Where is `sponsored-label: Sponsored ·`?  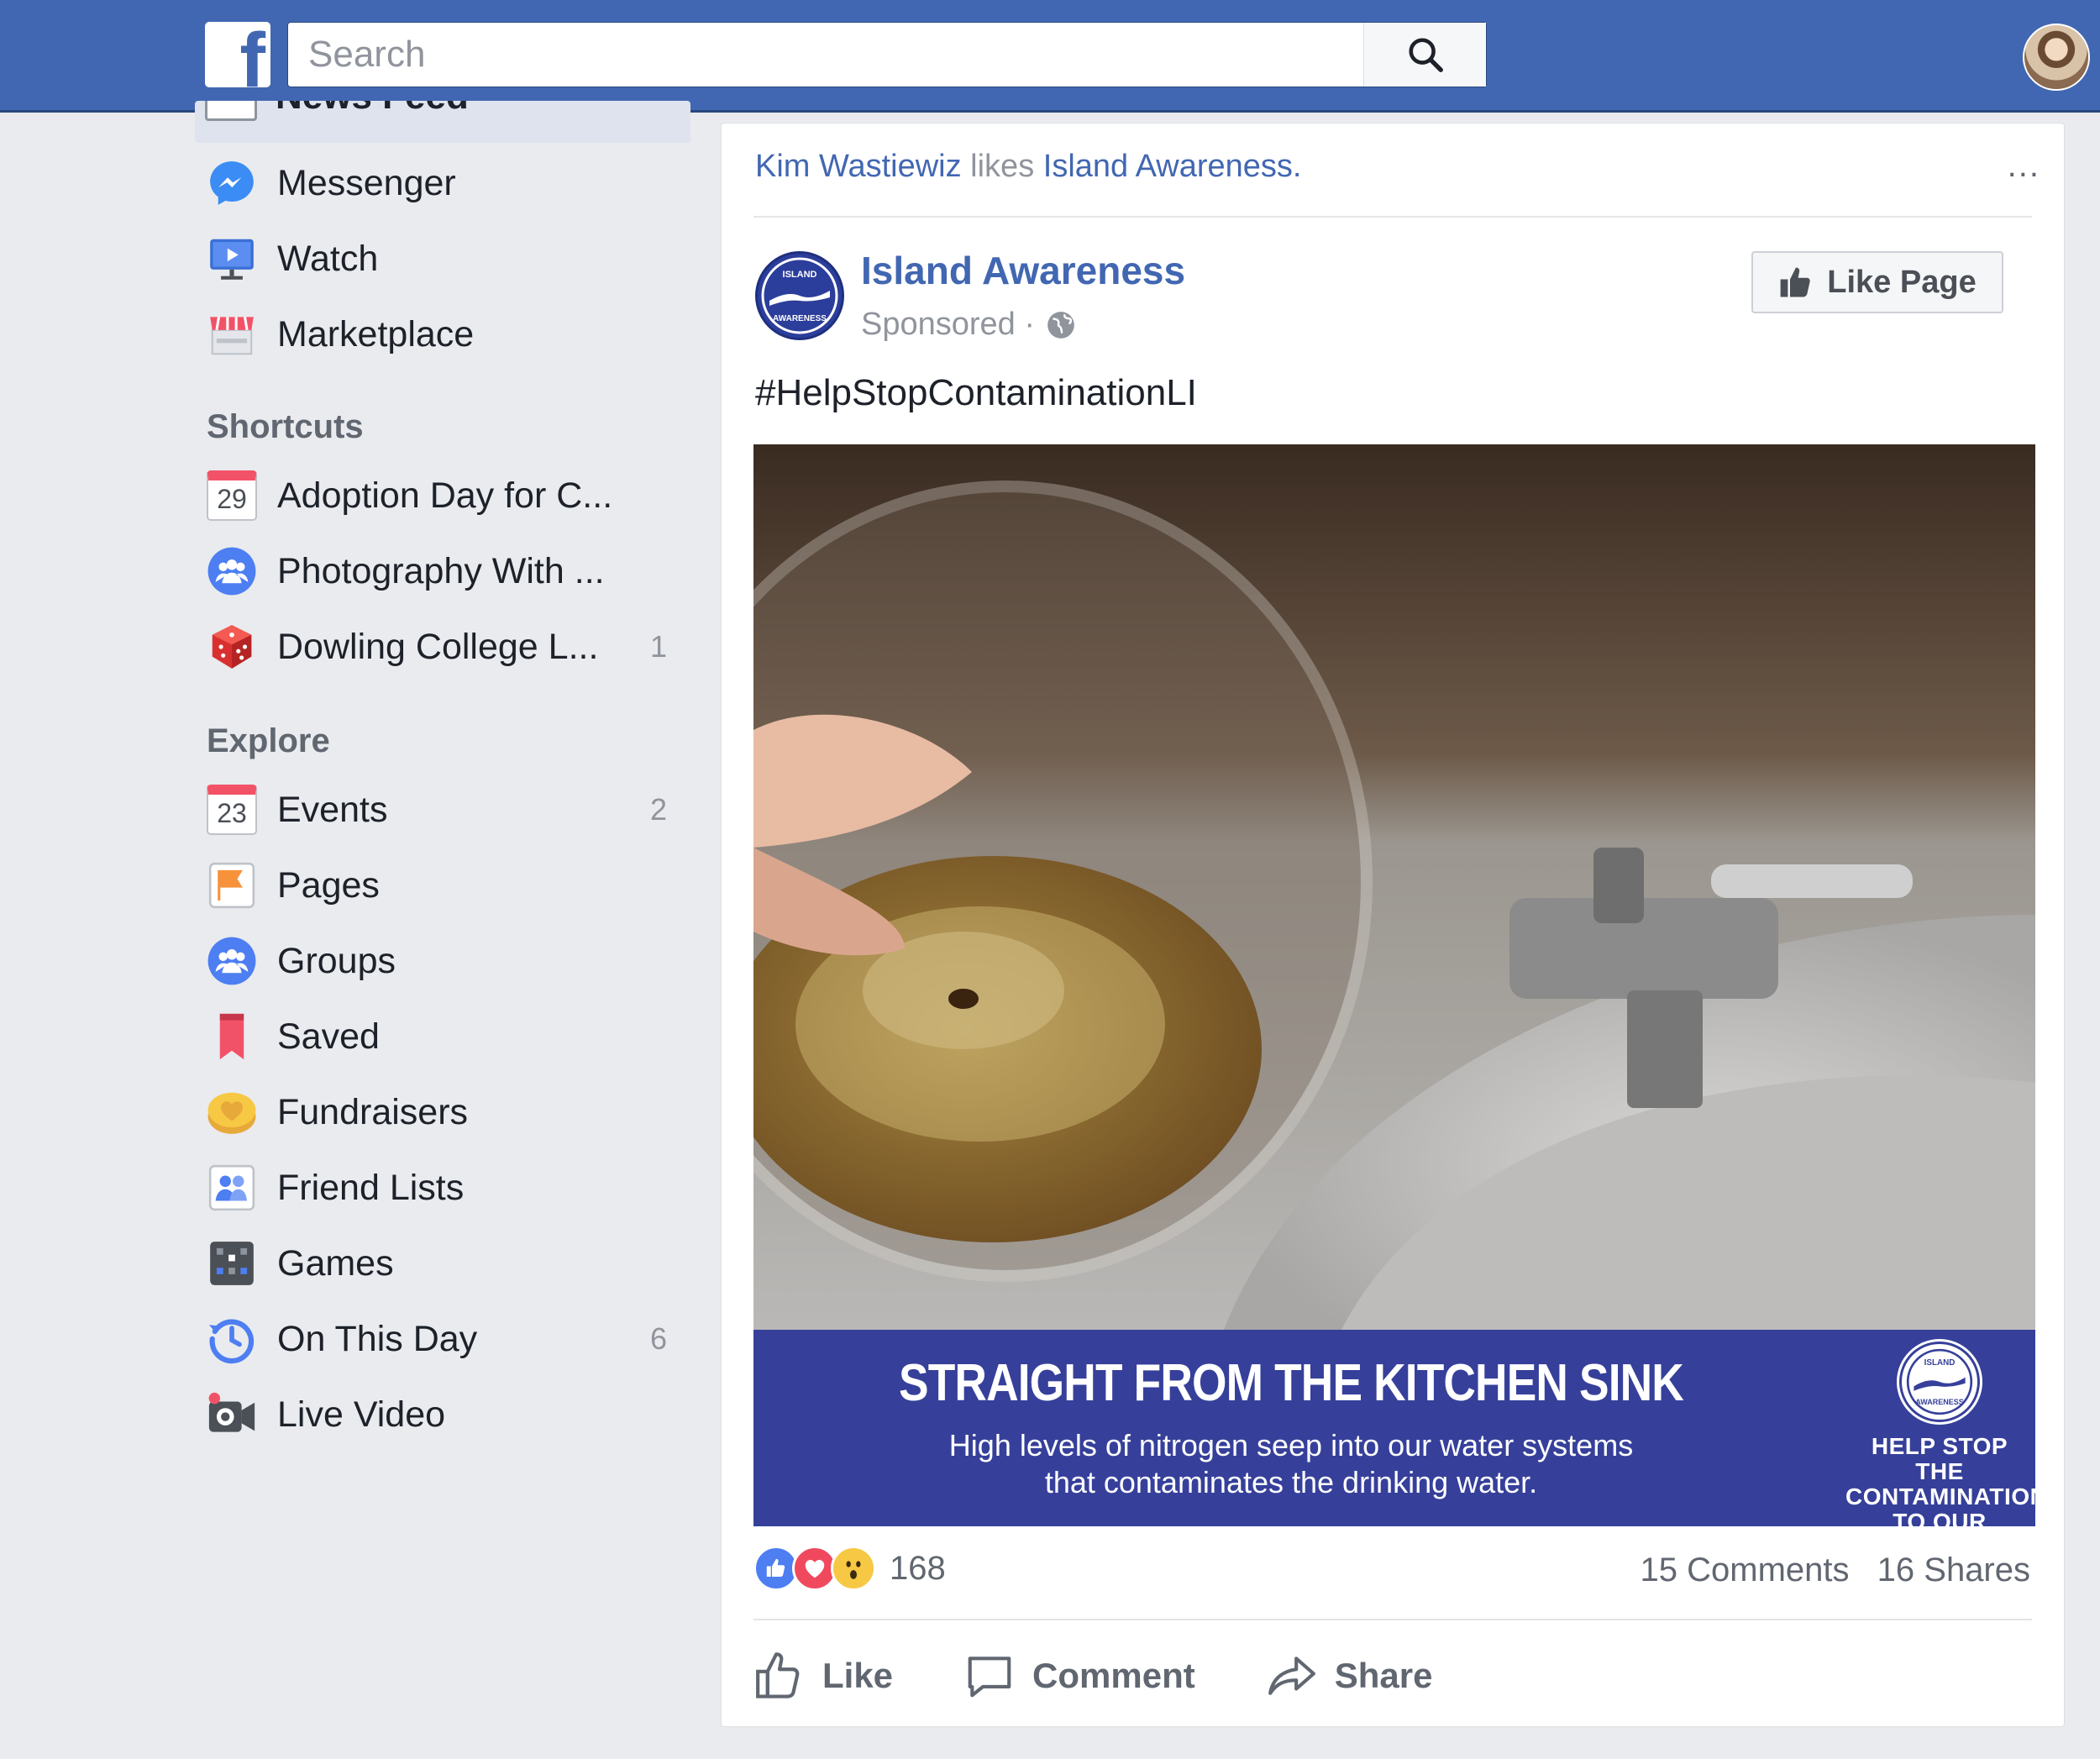
sponsored-label: Sponsored · is located at coordinates (969, 325).